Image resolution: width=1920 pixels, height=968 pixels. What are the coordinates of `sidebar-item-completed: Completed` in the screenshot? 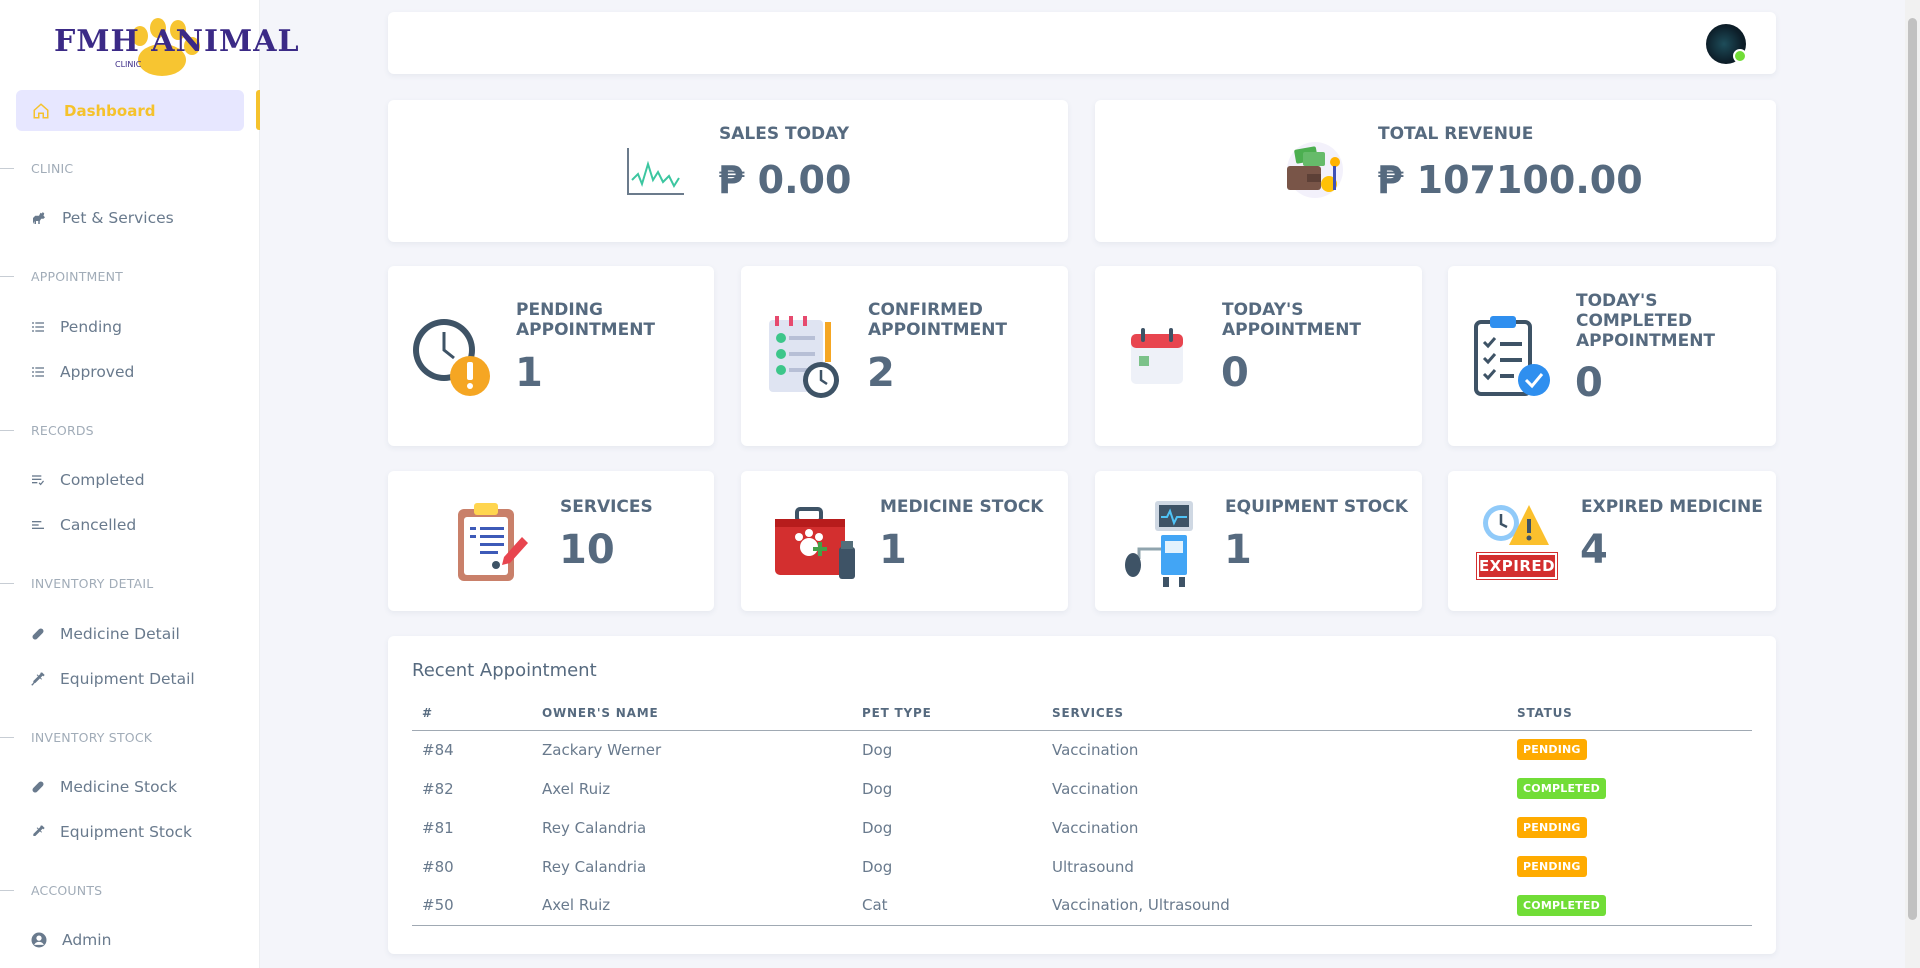 It's located at (140, 480).